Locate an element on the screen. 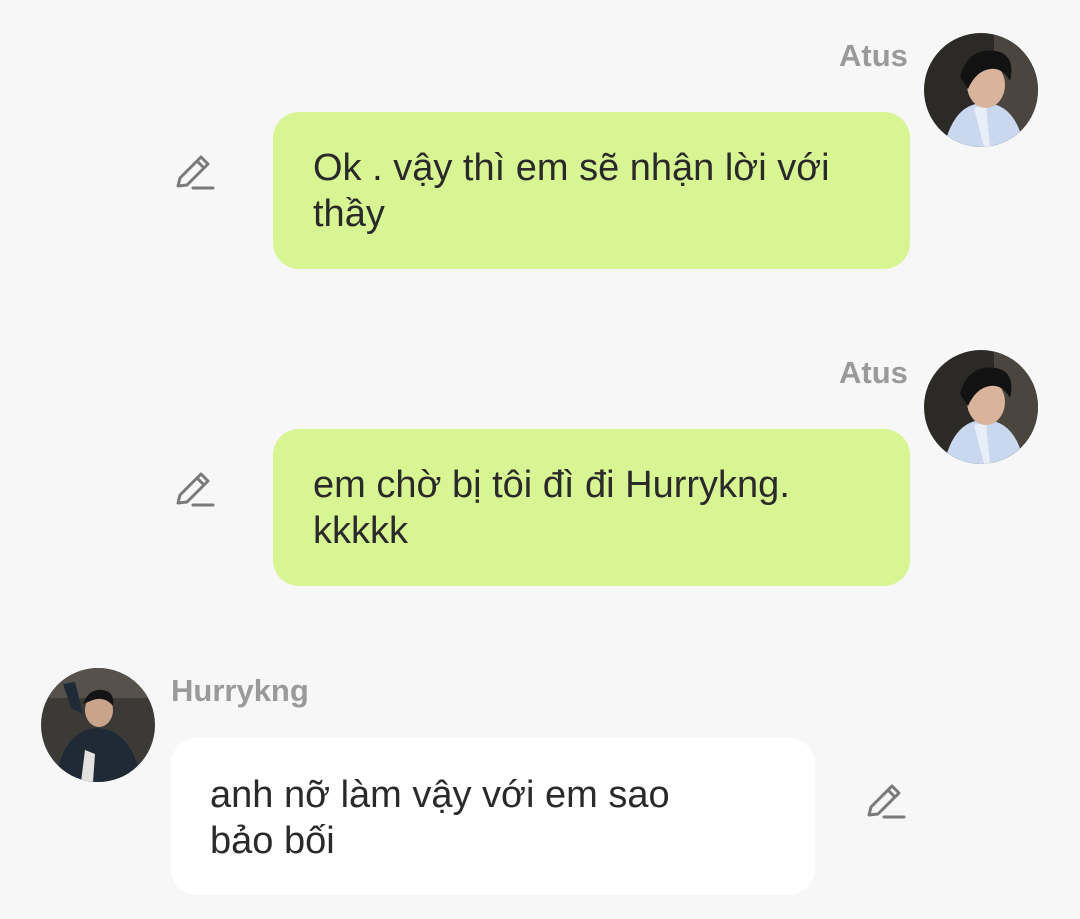 The image size is (1080, 919). message-bubble: Ok . vậy thì em sẽ nhận lời với thầy is located at coordinates (591, 190).